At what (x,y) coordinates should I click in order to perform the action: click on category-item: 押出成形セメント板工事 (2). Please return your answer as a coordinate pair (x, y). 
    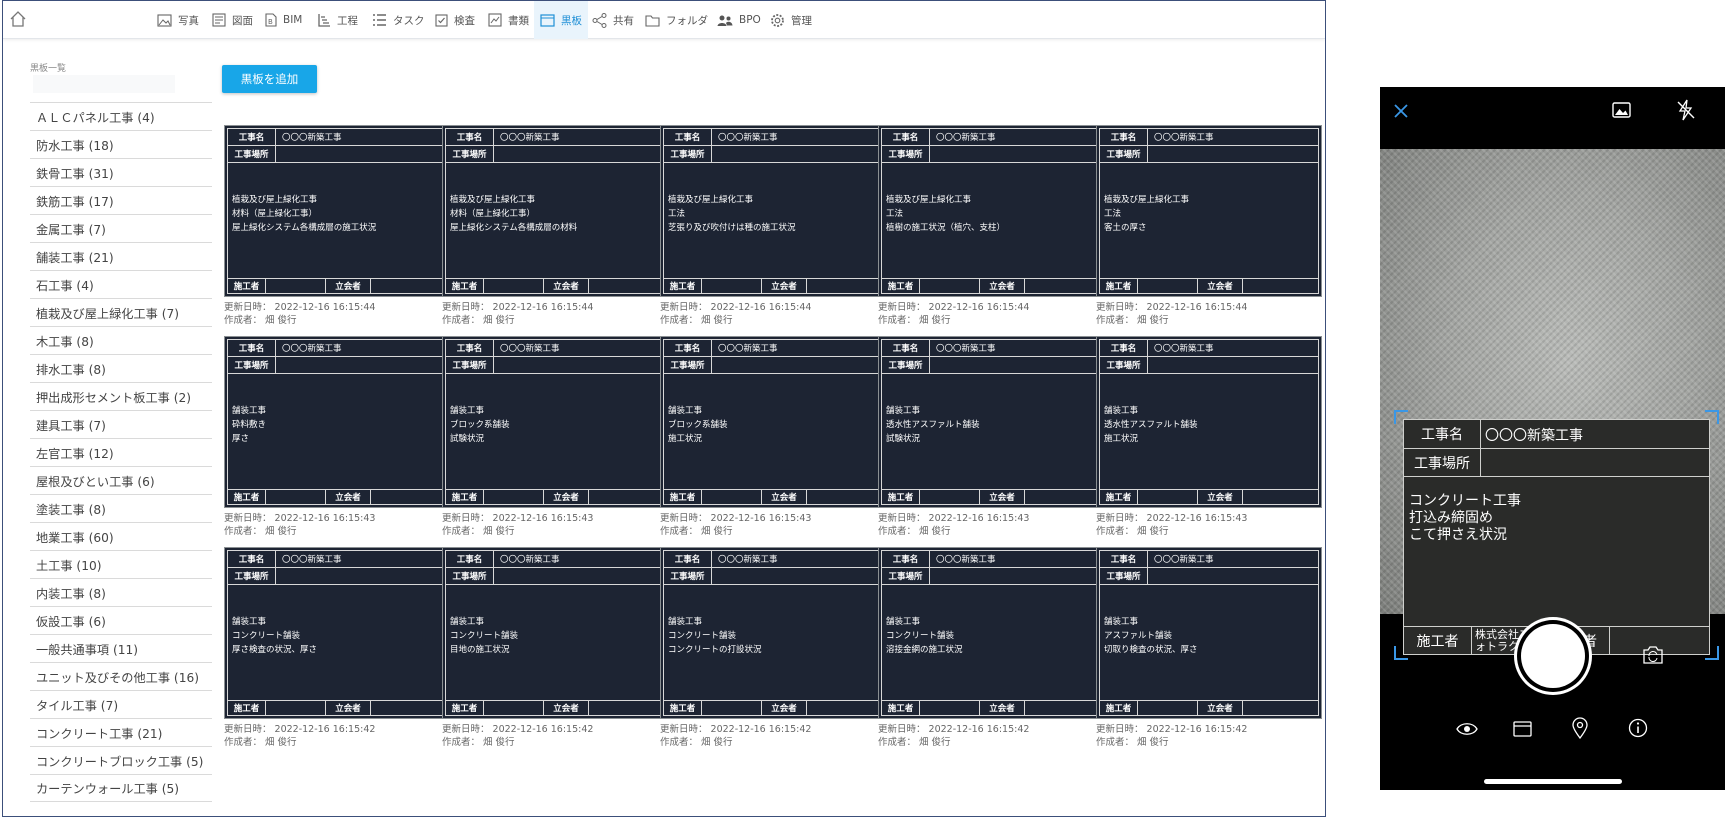
    Looking at the image, I should click on (121, 396).